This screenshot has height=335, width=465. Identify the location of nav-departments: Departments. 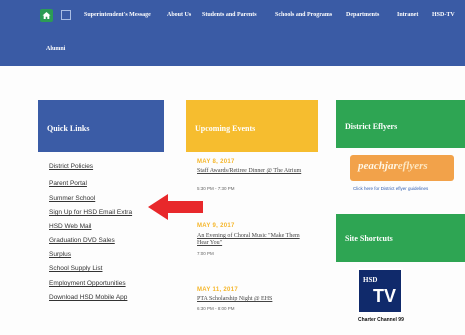
(362, 15).